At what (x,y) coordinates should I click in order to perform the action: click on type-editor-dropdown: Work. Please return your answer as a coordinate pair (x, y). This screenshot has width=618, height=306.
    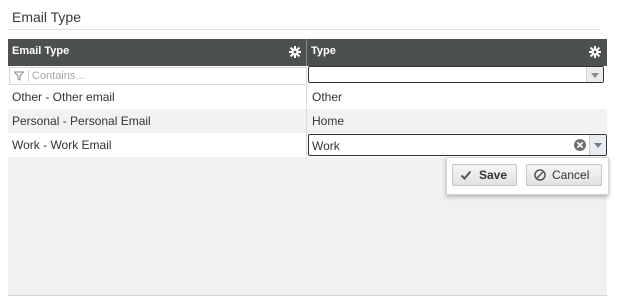
    Looking at the image, I should click on (457, 145).